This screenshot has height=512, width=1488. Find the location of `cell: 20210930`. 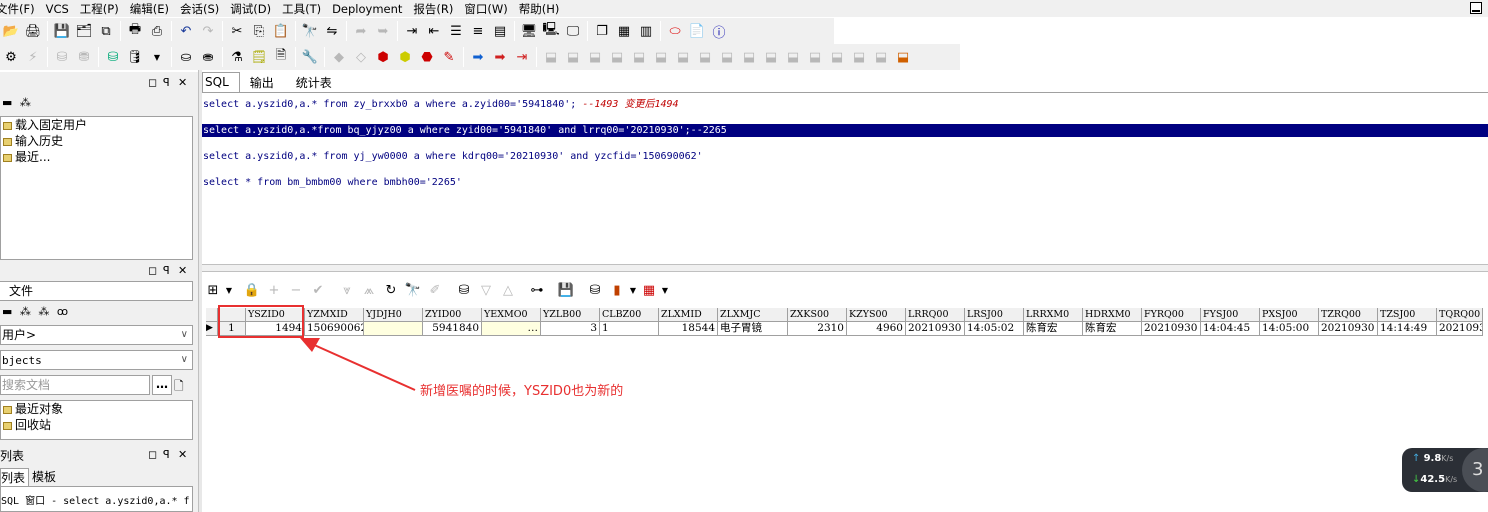

cell: 20210930 is located at coordinates (1348, 329).